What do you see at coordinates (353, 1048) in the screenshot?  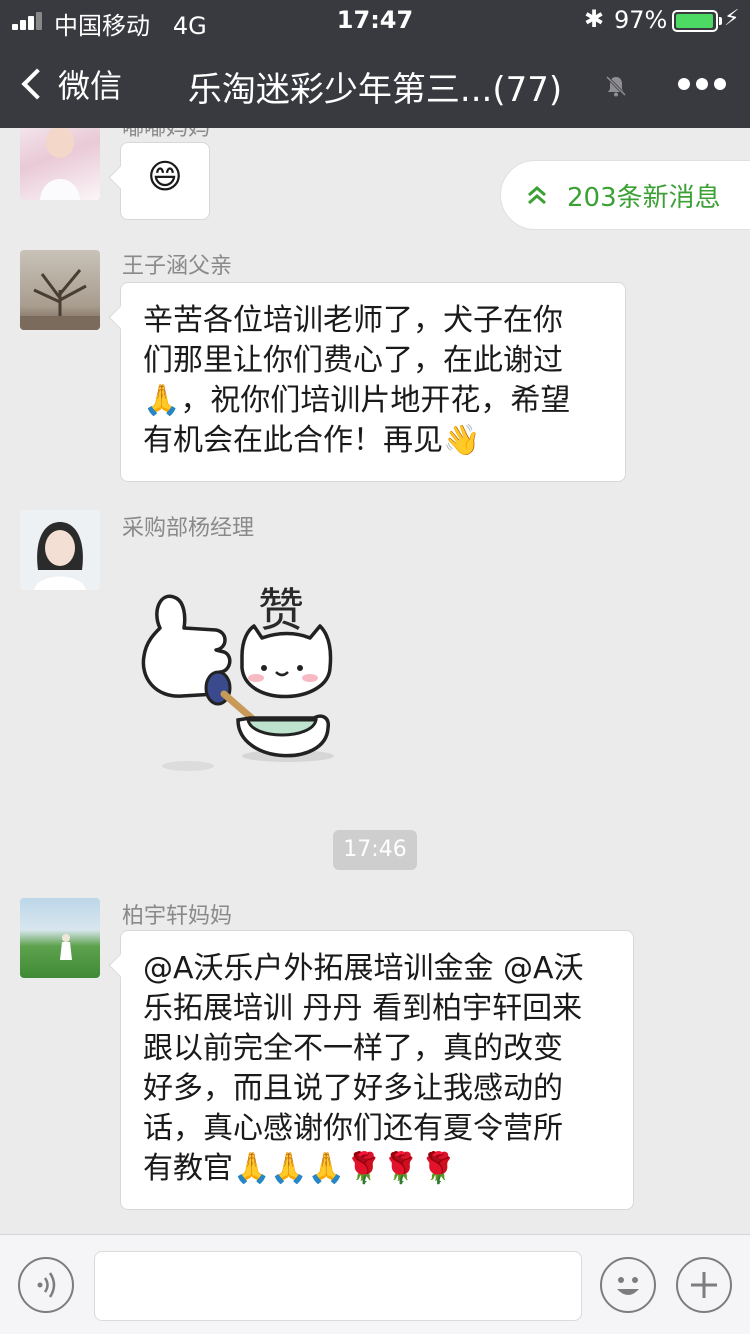 I see `message-line: 跟以前完全不一样了，真的改变` at bounding box center [353, 1048].